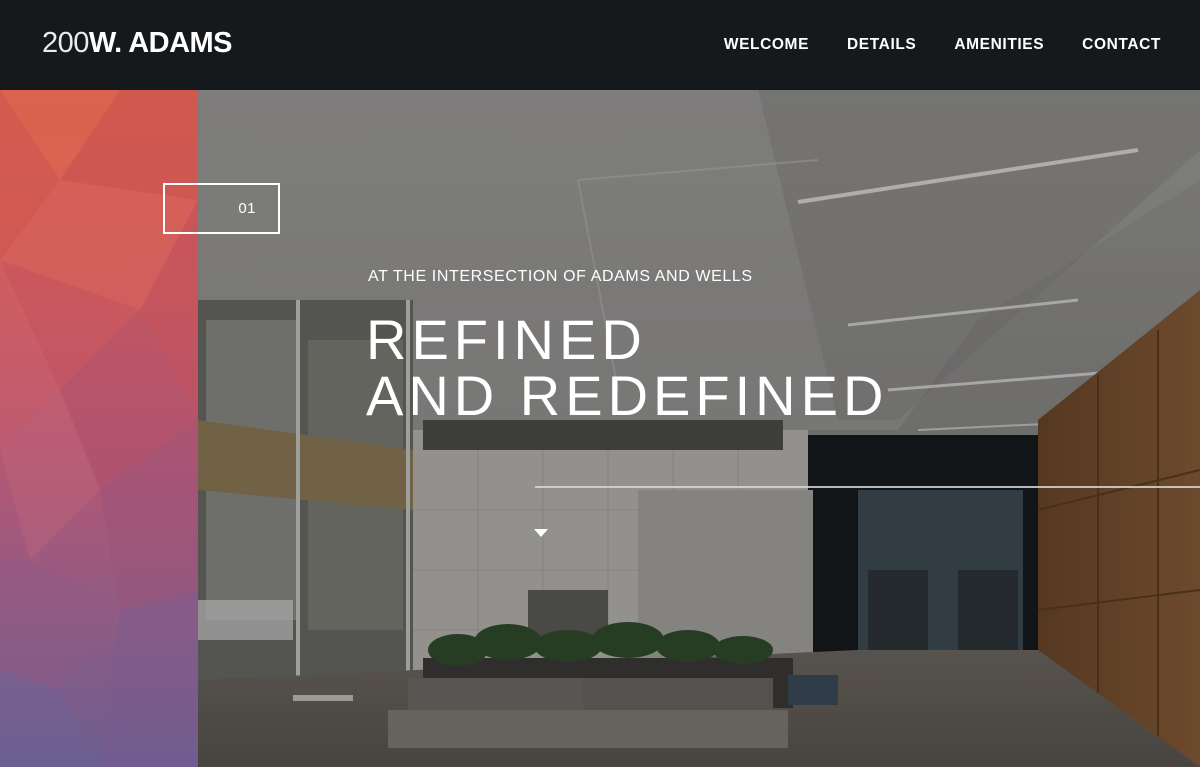 This screenshot has height=767, width=1200. I want to click on nav-details: DETAILS, so click(881, 45).